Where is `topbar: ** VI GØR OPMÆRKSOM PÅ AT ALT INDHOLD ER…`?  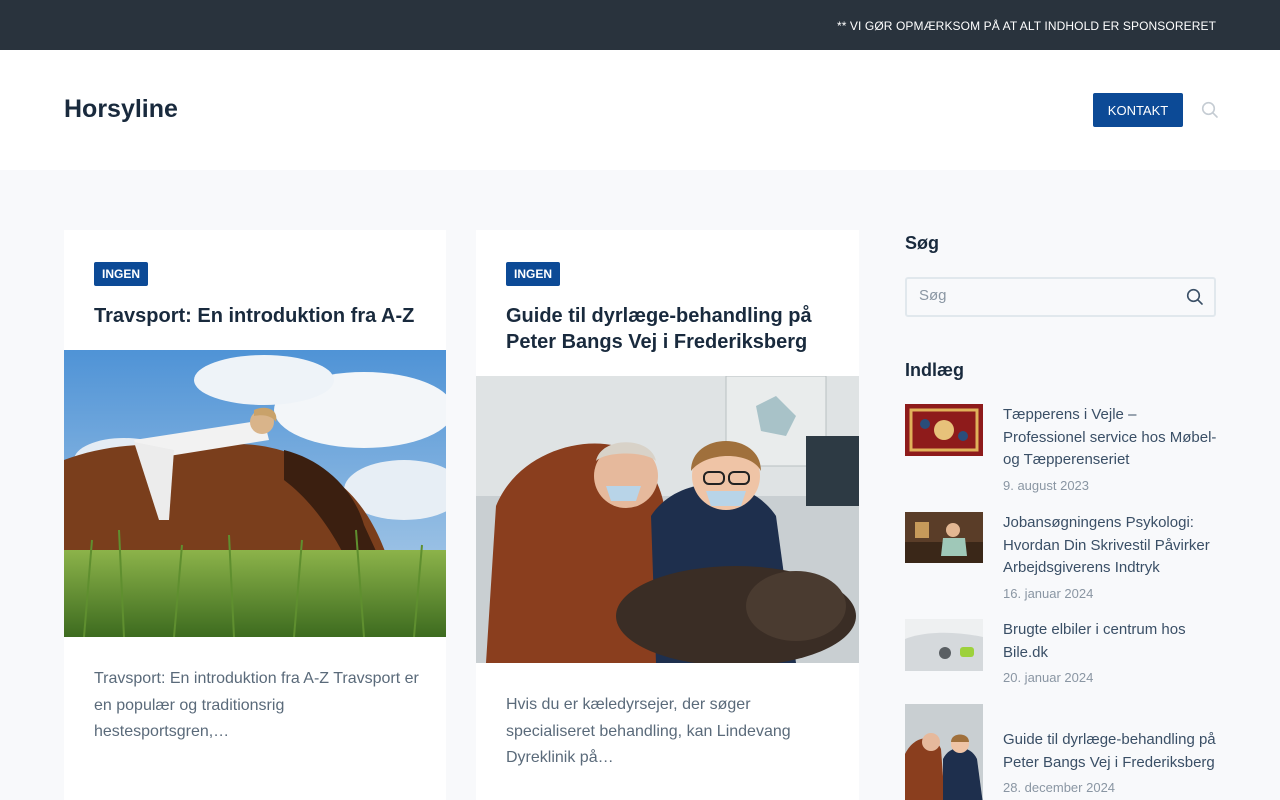 topbar: ** VI GØR OPMÆRKSOM PÅ AT ALT INDHOLD ER… is located at coordinates (640, 25).